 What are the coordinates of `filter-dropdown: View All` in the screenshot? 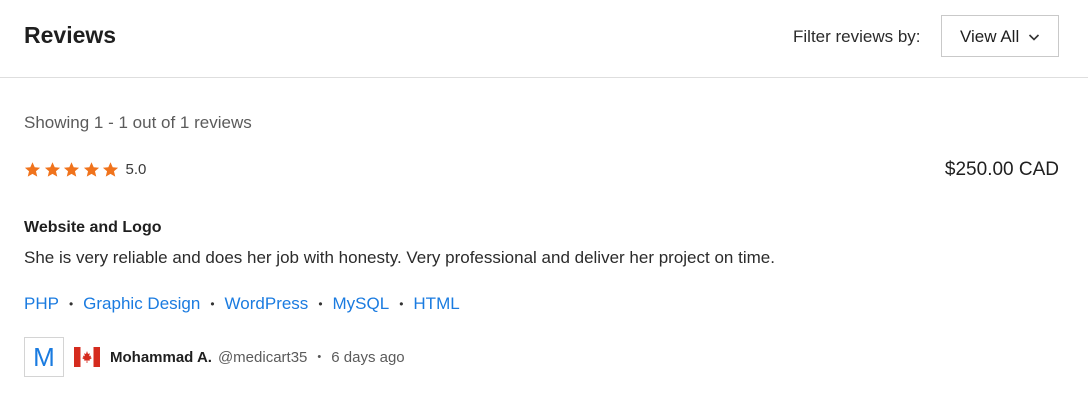 It's located at (1000, 36).